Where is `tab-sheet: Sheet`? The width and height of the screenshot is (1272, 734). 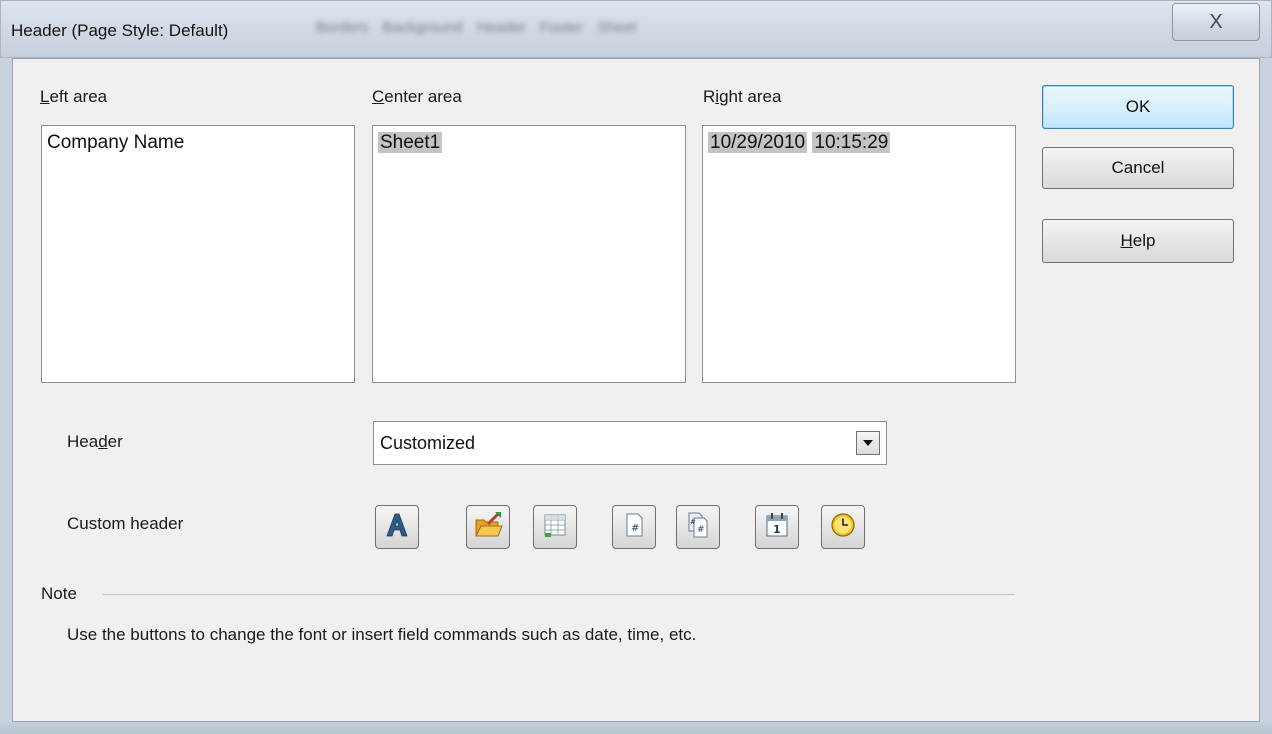
tab-sheet: Sheet is located at coordinates (617, 27).